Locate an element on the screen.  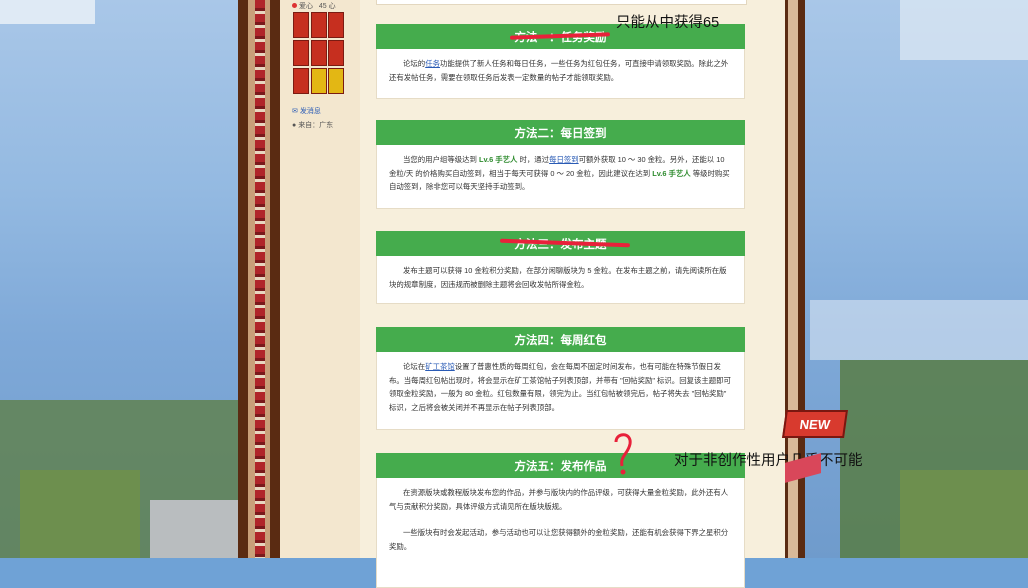
likes-label: 爱心 is located at coordinates (306, 6).